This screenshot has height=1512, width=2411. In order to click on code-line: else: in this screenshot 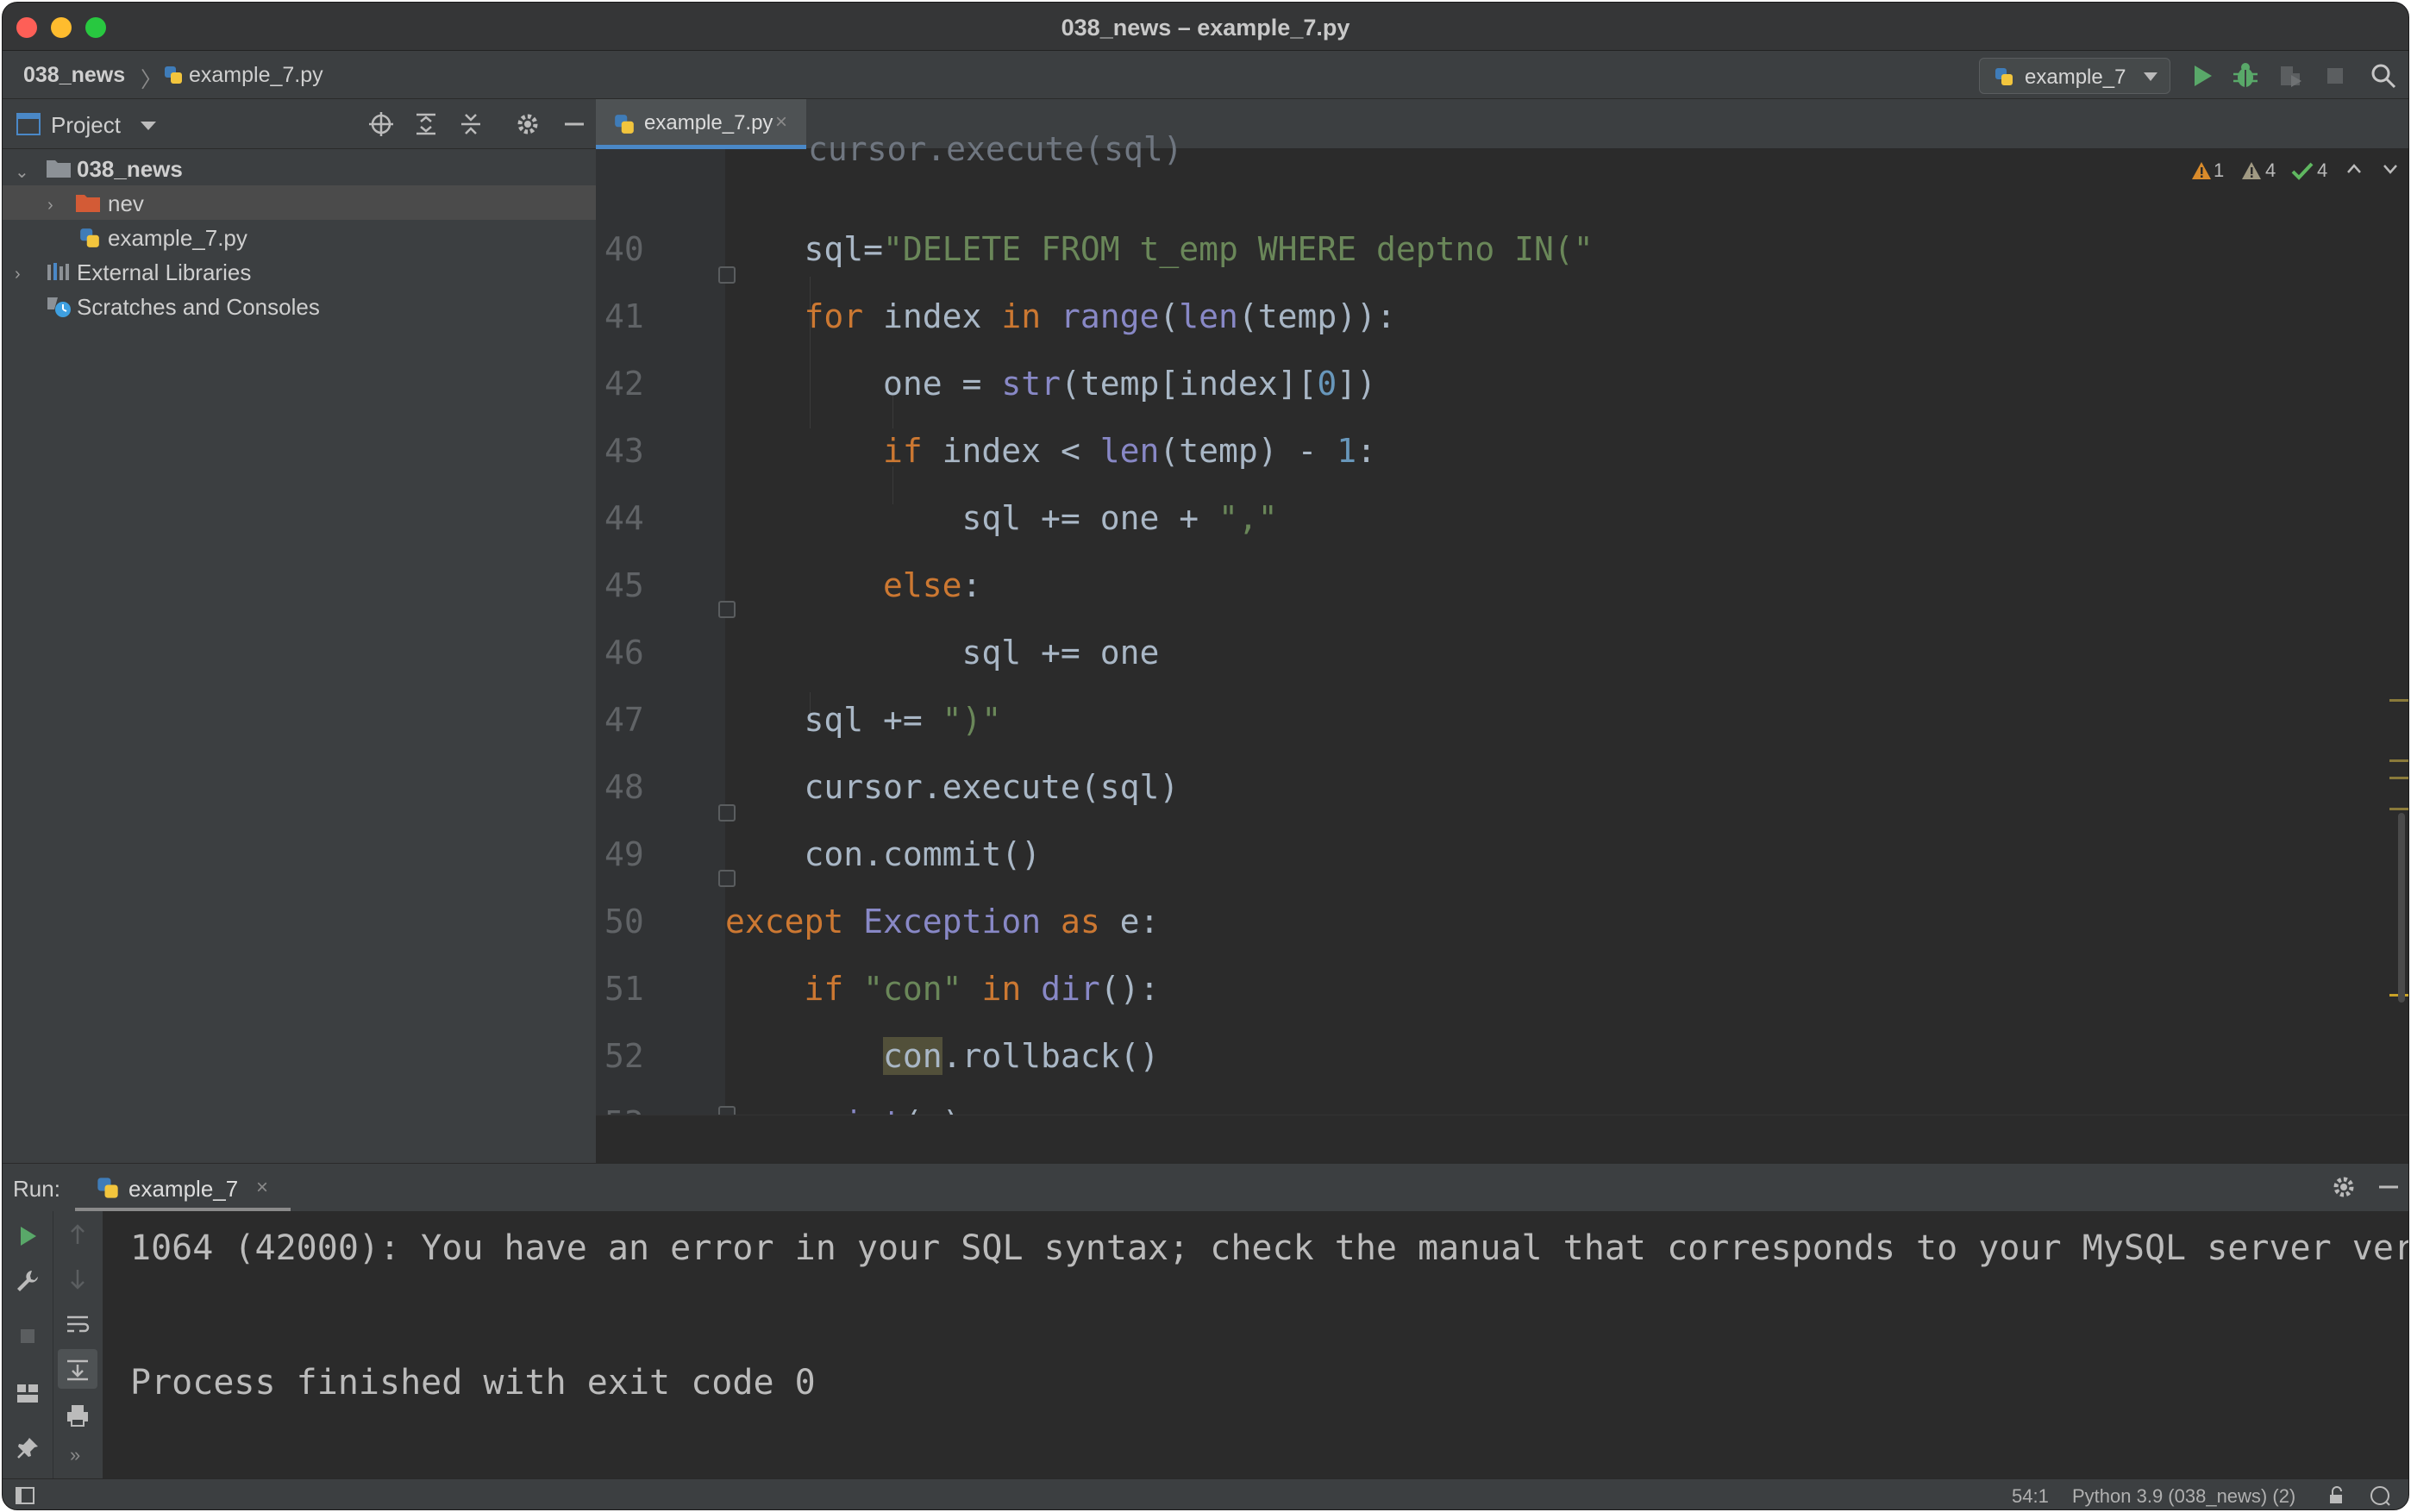, I will do `click(853, 585)`.